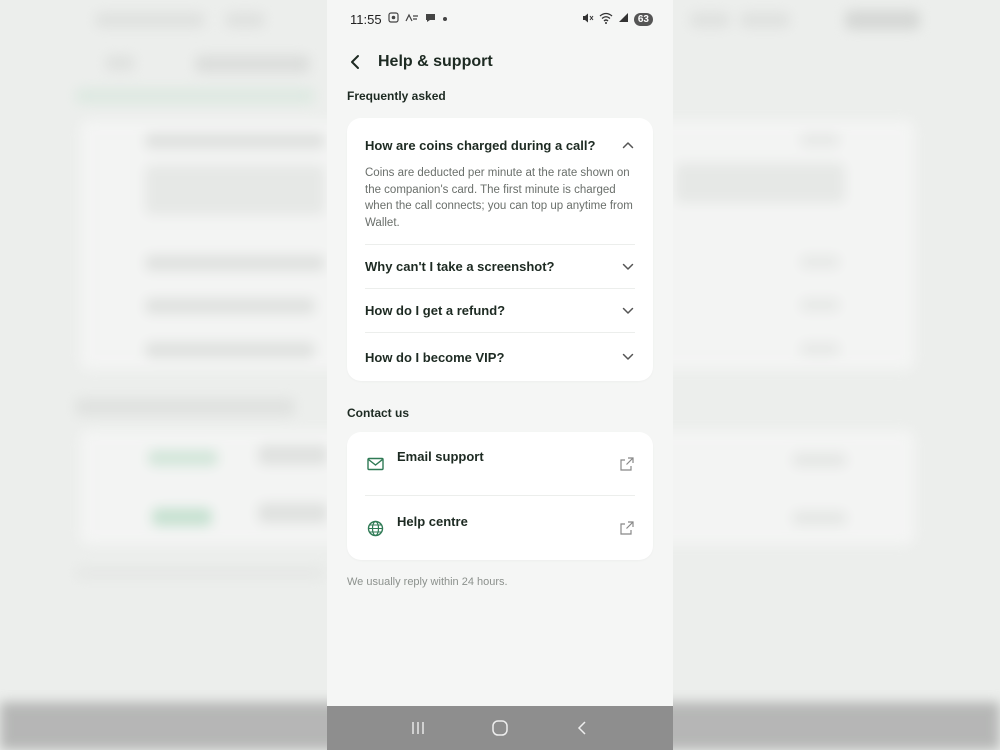 This screenshot has height=750, width=1000. I want to click on page-title: Help & support, so click(435, 61).